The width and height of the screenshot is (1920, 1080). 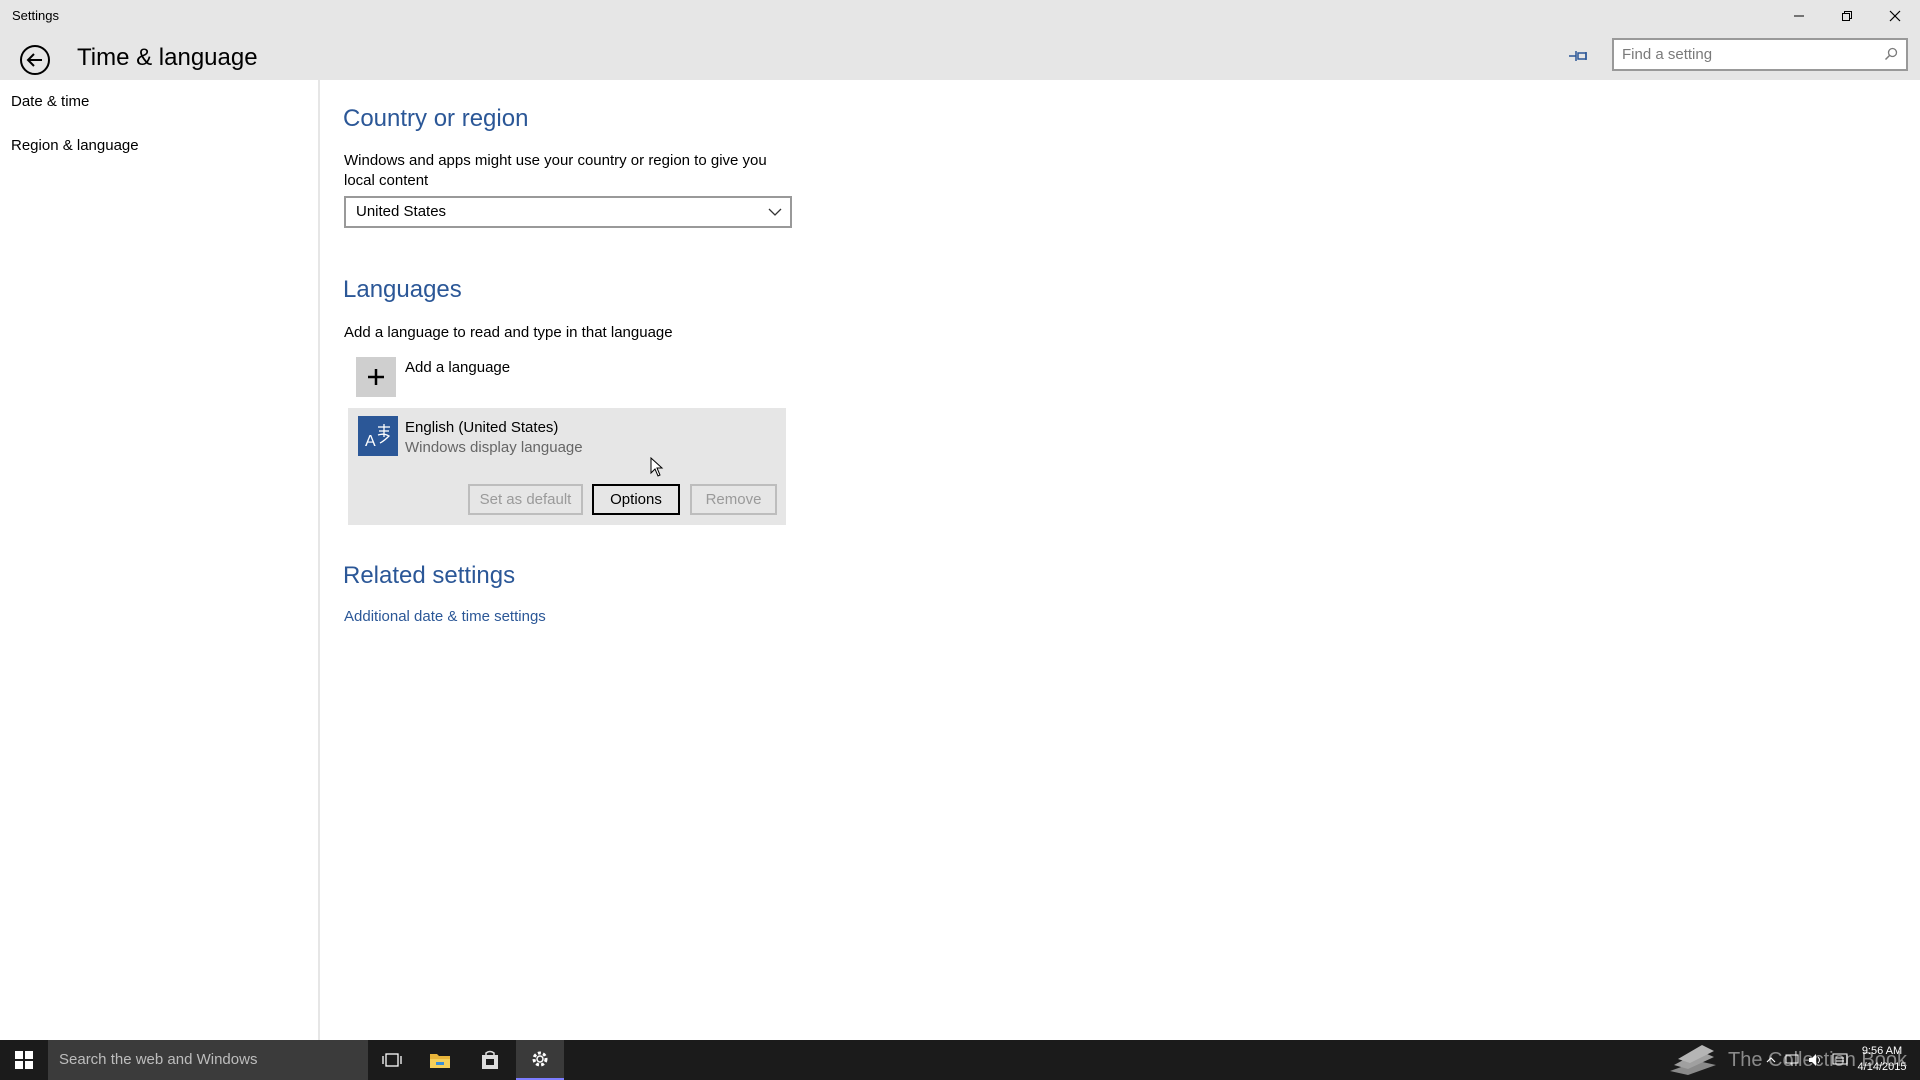 I want to click on settings-taskbar-button, so click(x=540, y=1060).